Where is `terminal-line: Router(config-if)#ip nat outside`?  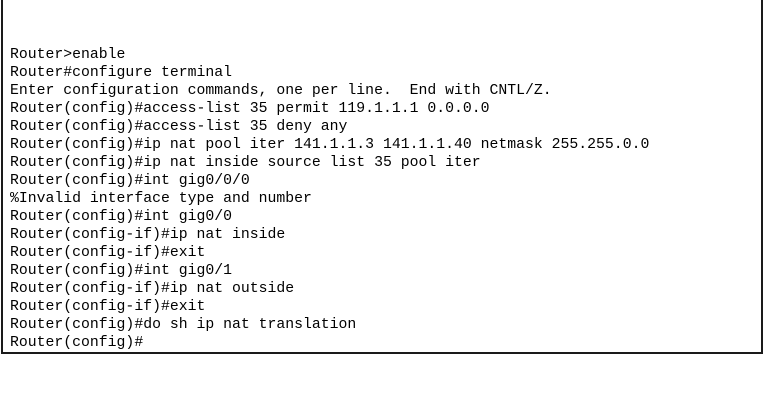 terminal-line: Router(config-if)#ip nat outside is located at coordinates (152, 289).